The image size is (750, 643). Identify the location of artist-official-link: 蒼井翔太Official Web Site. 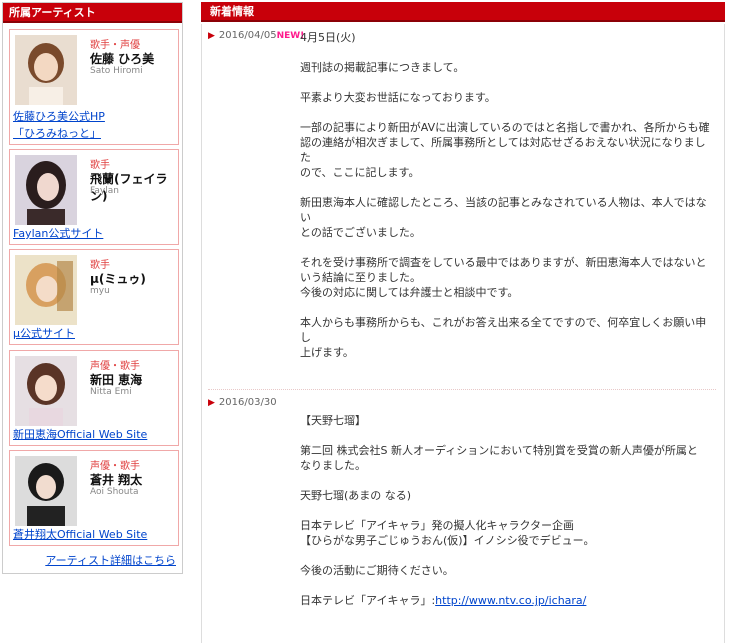
(80, 534).